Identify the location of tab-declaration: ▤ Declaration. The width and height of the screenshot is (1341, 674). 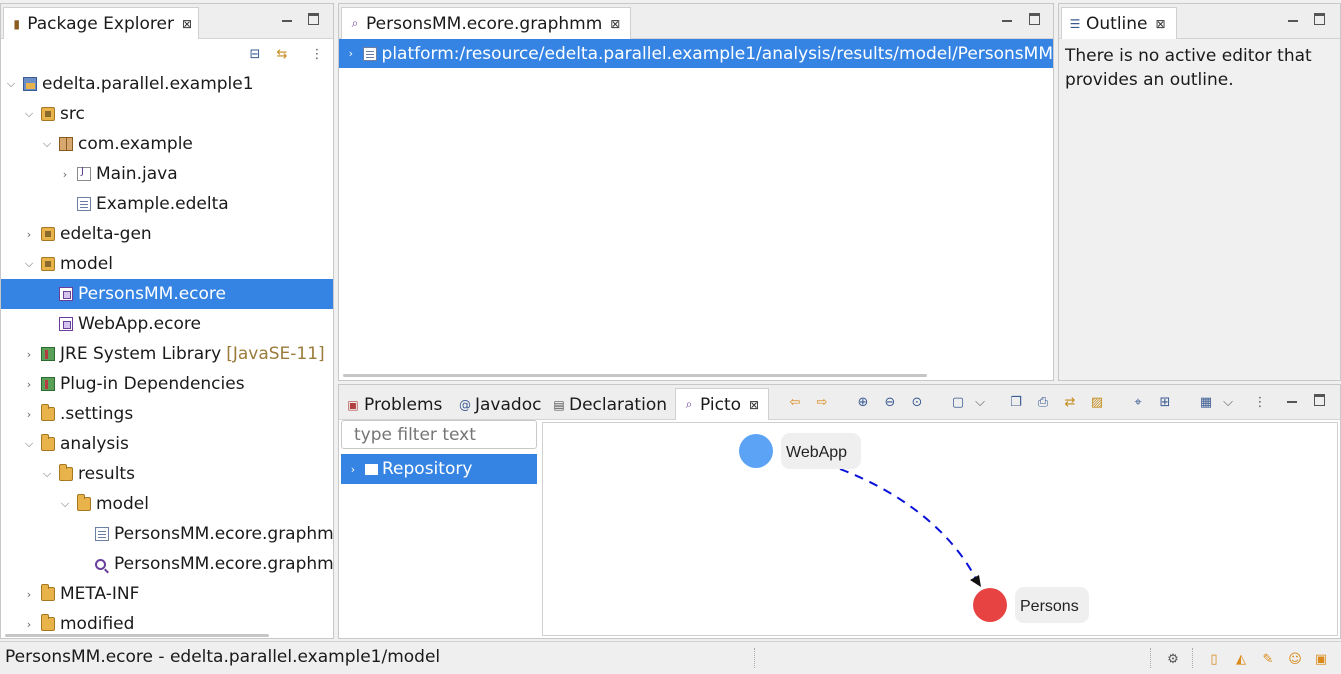
(610, 404).